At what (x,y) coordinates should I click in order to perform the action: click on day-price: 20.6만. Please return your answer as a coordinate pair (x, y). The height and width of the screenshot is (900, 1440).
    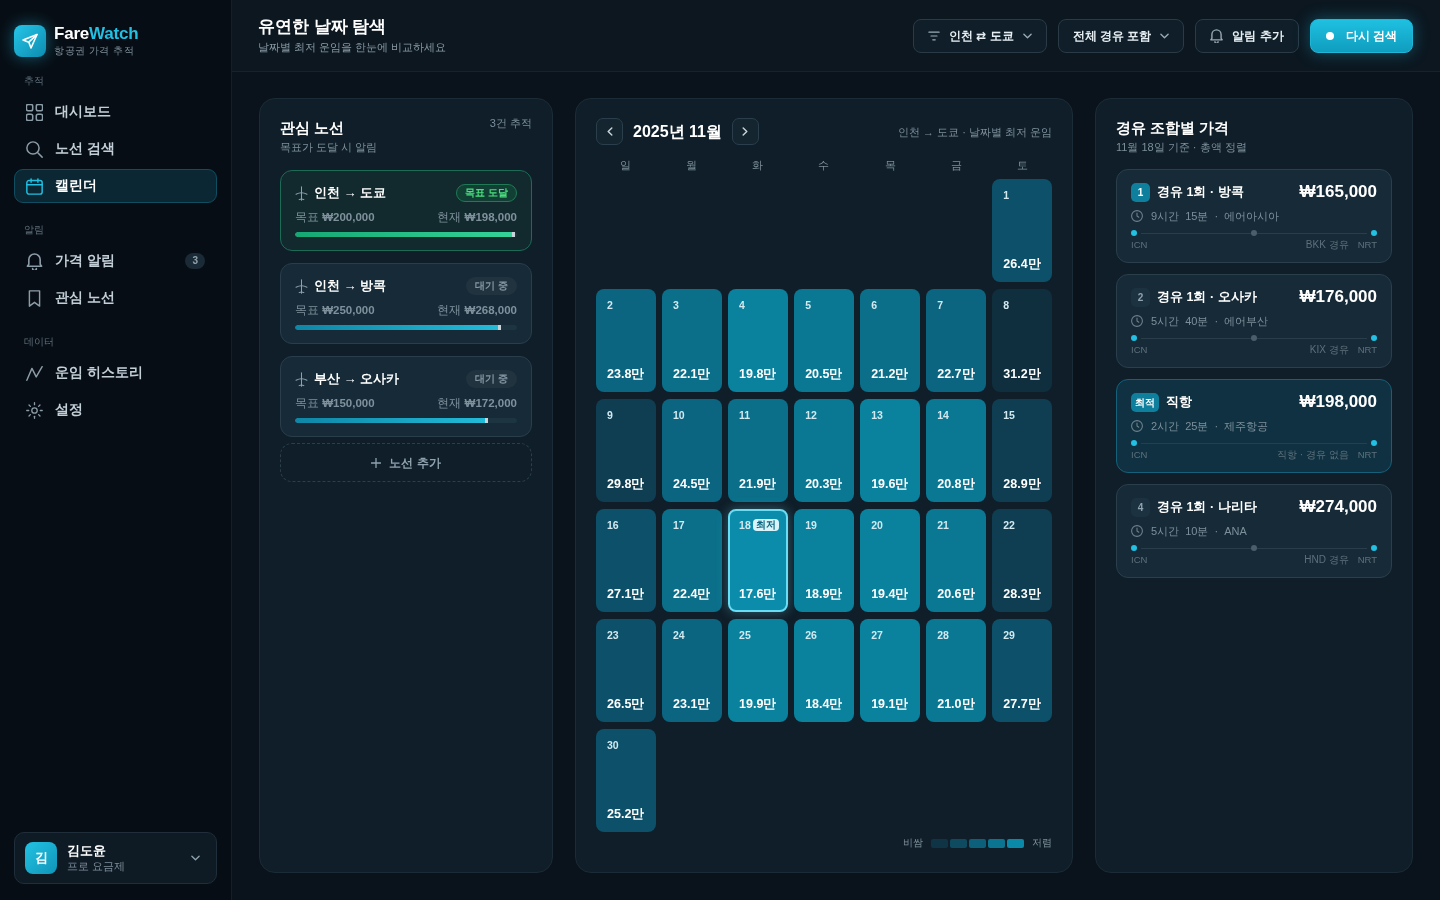
    Looking at the image, I should click on (956, 594).